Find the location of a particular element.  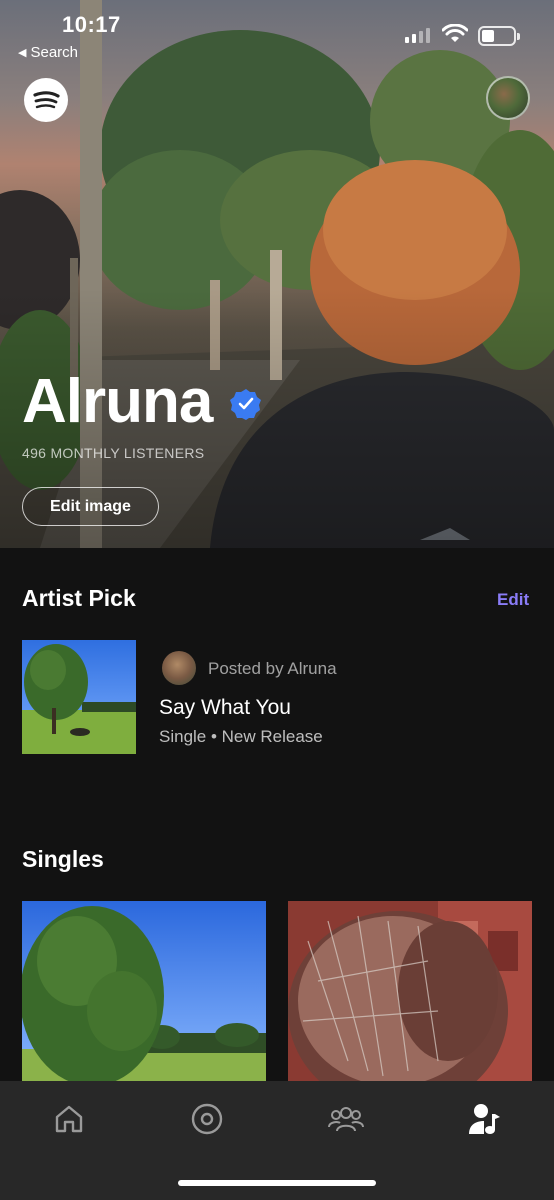

home-icon is located at coordinates (69, 1119).